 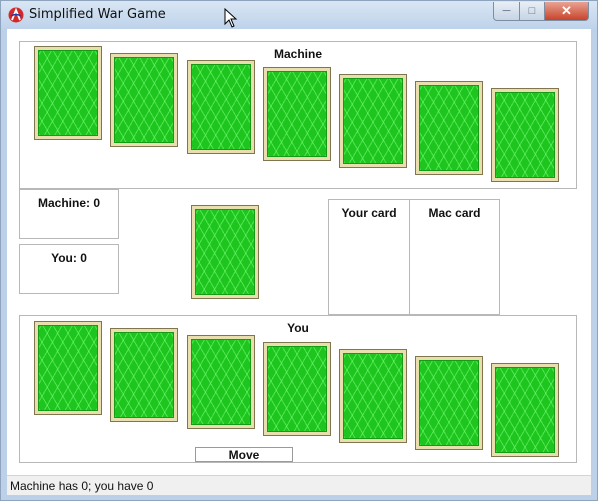 What do you see at coordinates (297, 54) in the screenshot?
I see `machine-panel-title: Machine` at bounding box center [297, 54].